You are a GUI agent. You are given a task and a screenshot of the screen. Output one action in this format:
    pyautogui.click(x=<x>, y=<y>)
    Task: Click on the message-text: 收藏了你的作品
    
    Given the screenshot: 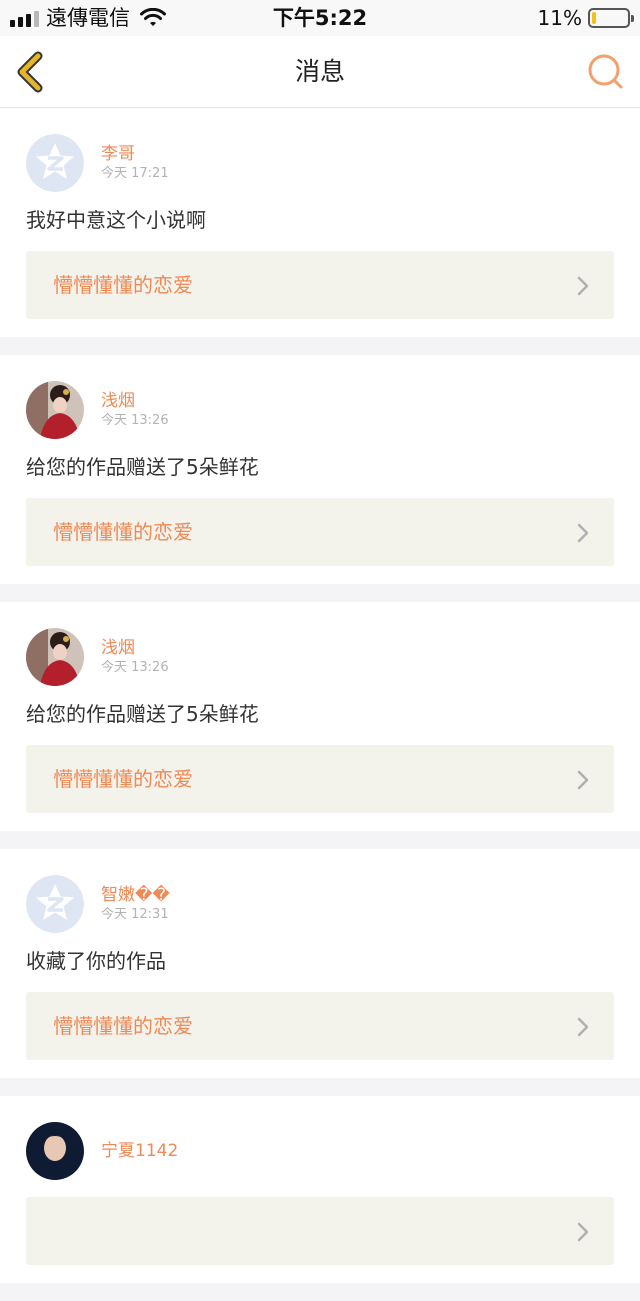 What is the action you would take?
    pyautogui.click(x=96, y=961)
    